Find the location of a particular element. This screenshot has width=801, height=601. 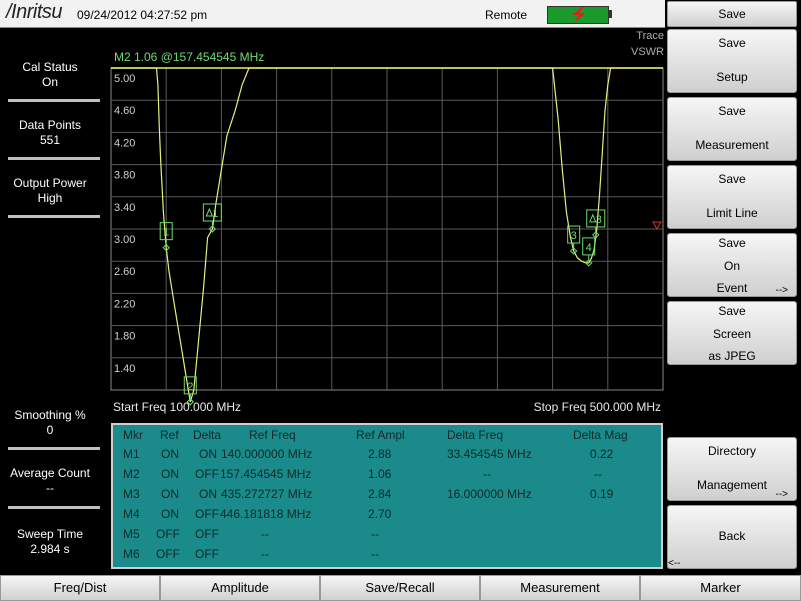

trace-mode: VSWR is located at coordinates (647, 52).